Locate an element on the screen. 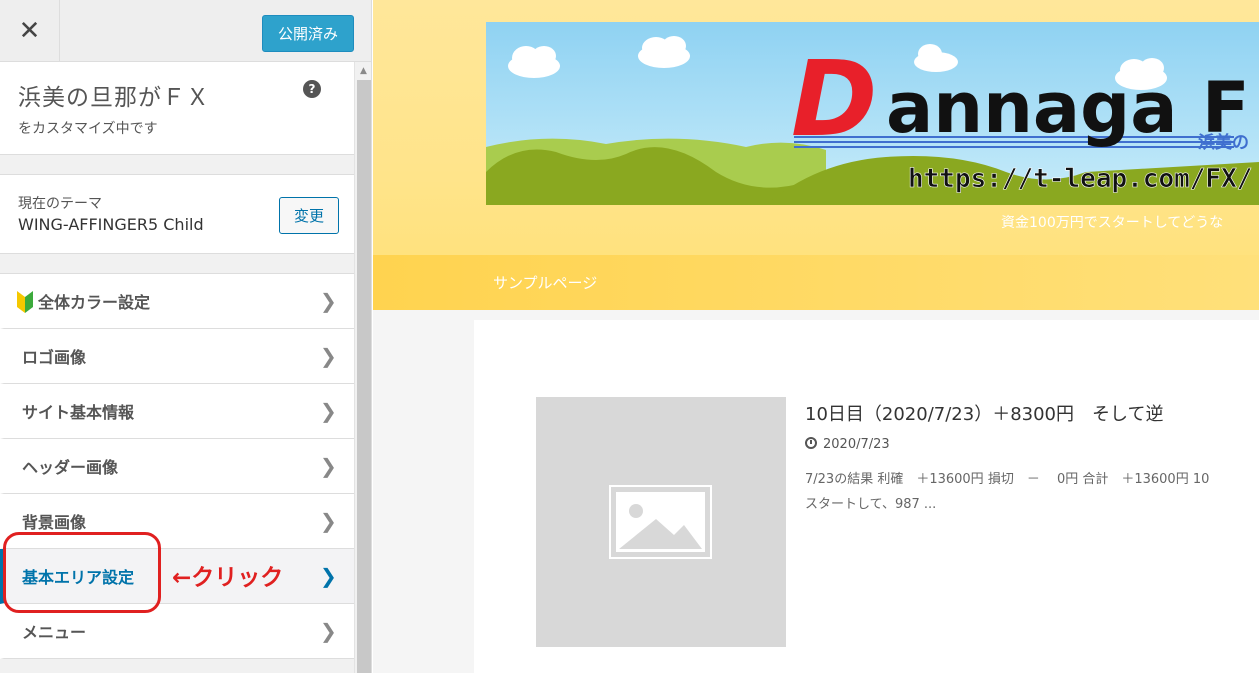  post-date-text: 2020/7/23 is located at coordinates (856, 444).